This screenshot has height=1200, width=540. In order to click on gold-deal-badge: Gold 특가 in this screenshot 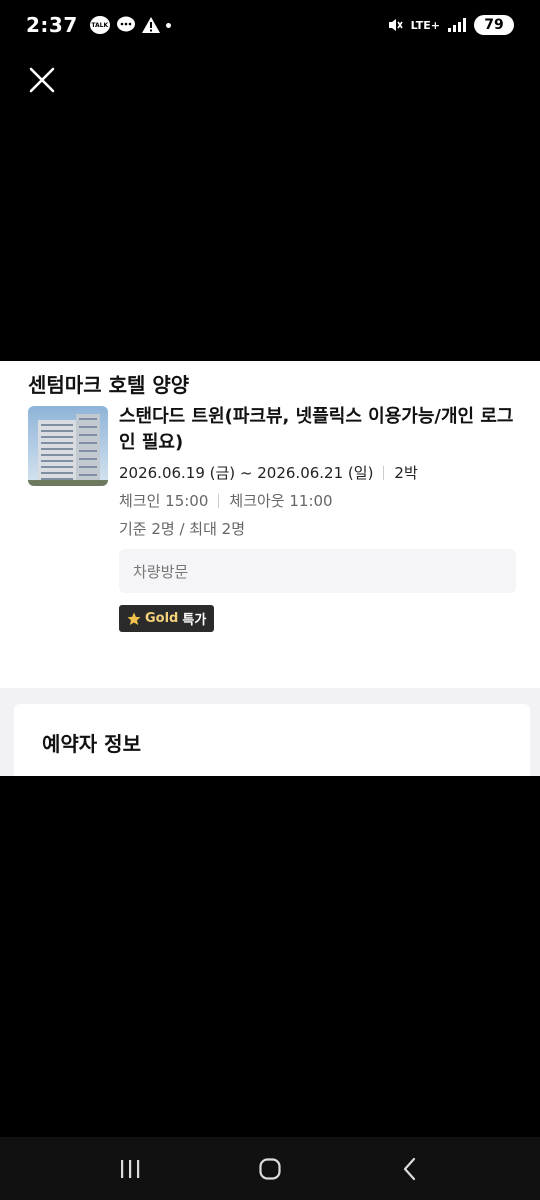, I will do `click(167, 618)`.